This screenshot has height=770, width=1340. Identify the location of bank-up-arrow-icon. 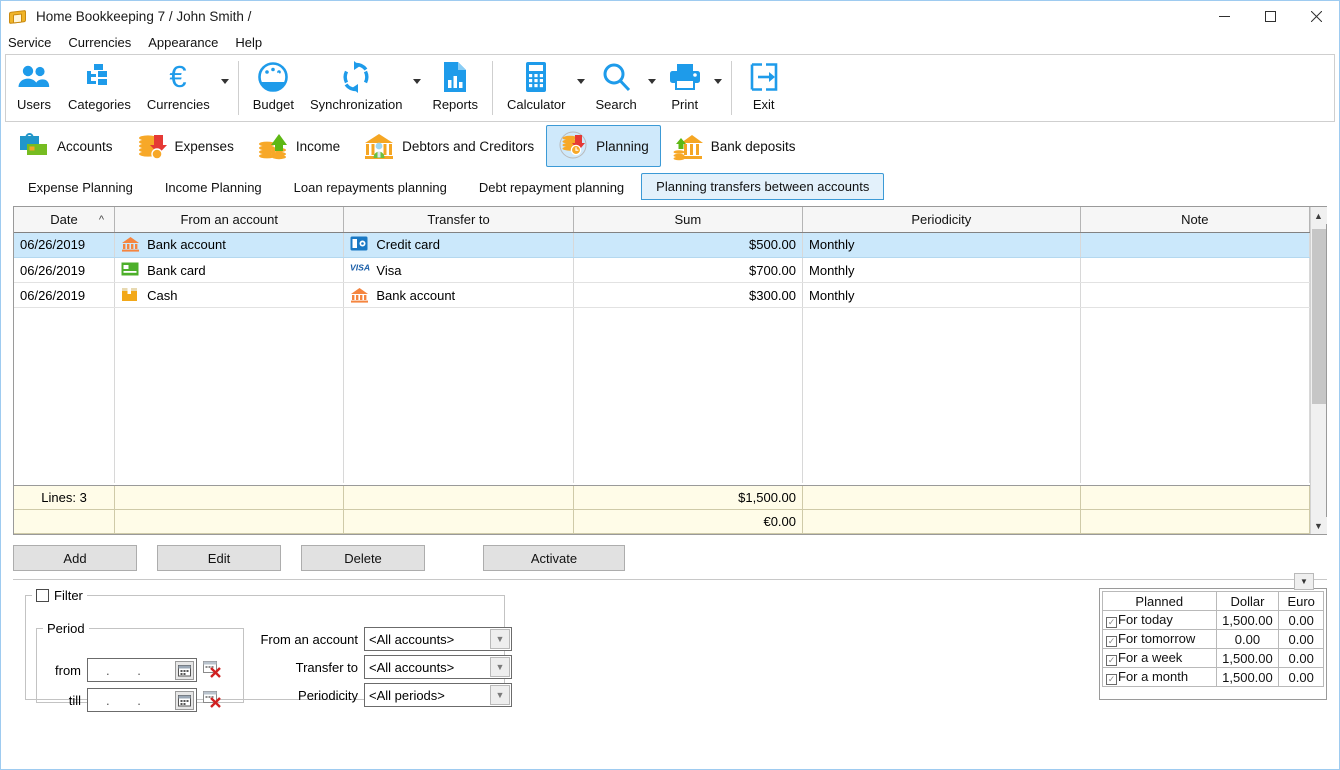
(688, 146).